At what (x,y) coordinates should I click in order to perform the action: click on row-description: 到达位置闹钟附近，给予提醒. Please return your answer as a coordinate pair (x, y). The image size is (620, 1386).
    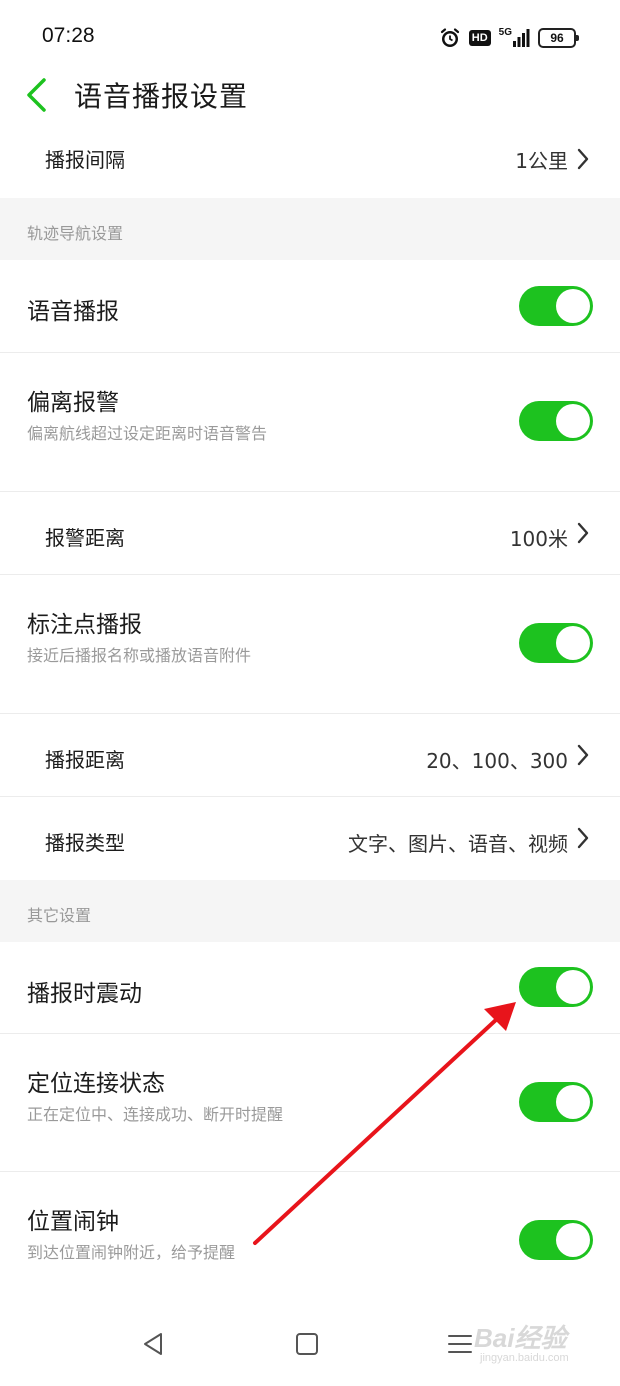
    Looking at the image, I should click on (131, 1252).